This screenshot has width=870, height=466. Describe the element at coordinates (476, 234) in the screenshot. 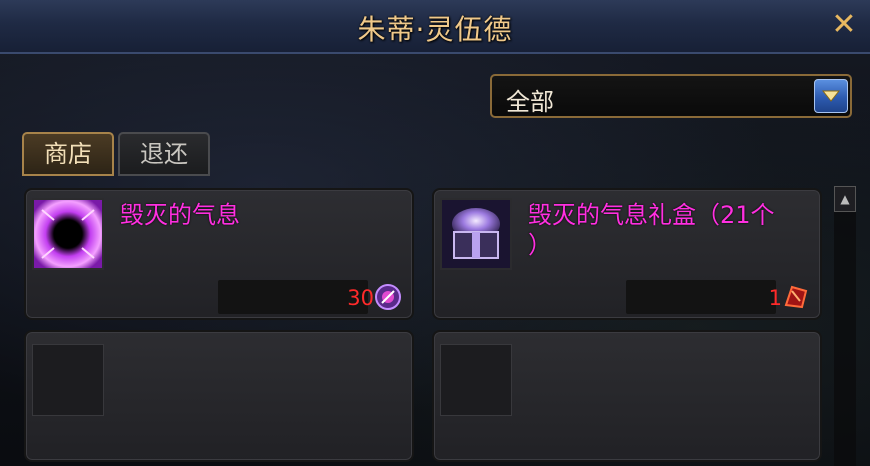

I see `gift-box-icon` at that location.